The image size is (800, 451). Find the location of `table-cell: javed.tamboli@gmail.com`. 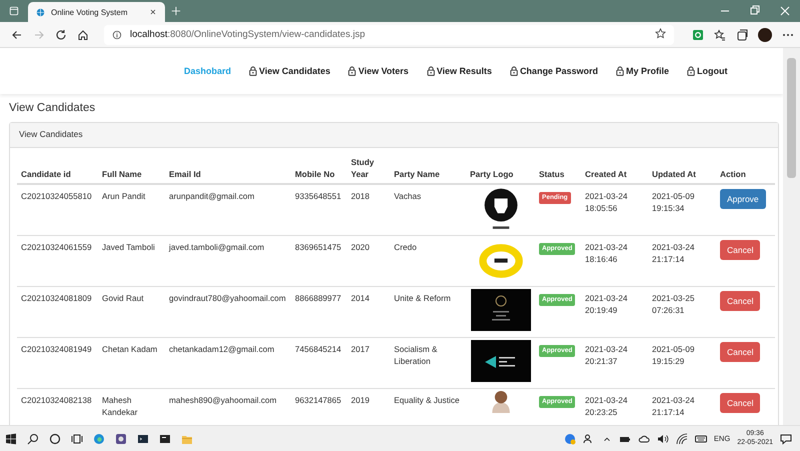

table-cell: javed.tamboli@gmail.com is located at coordinates (228, 261).